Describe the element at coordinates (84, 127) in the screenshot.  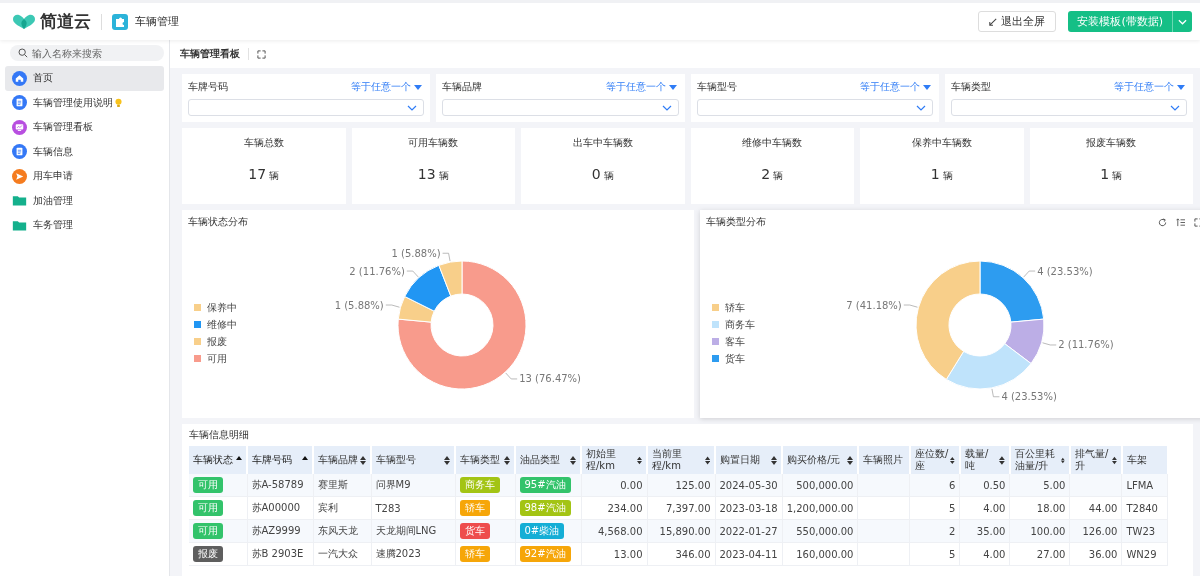
I see `nav-item: 车辆管理看板` at that location.